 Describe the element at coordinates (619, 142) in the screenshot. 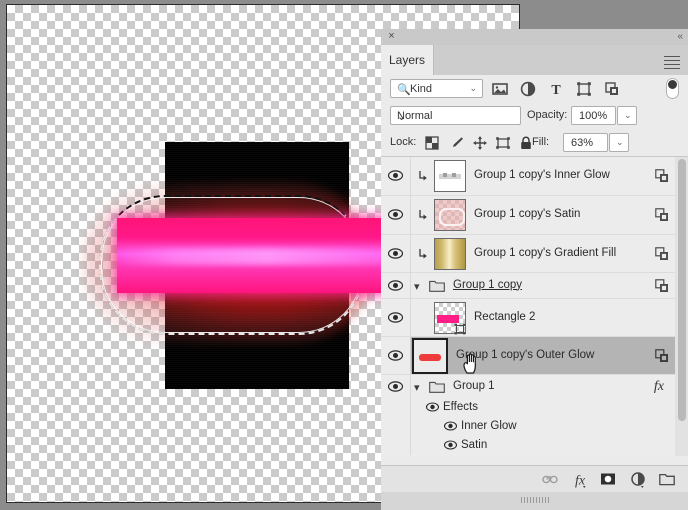

I see `fill-stepper-icon: ⌄` at that location.